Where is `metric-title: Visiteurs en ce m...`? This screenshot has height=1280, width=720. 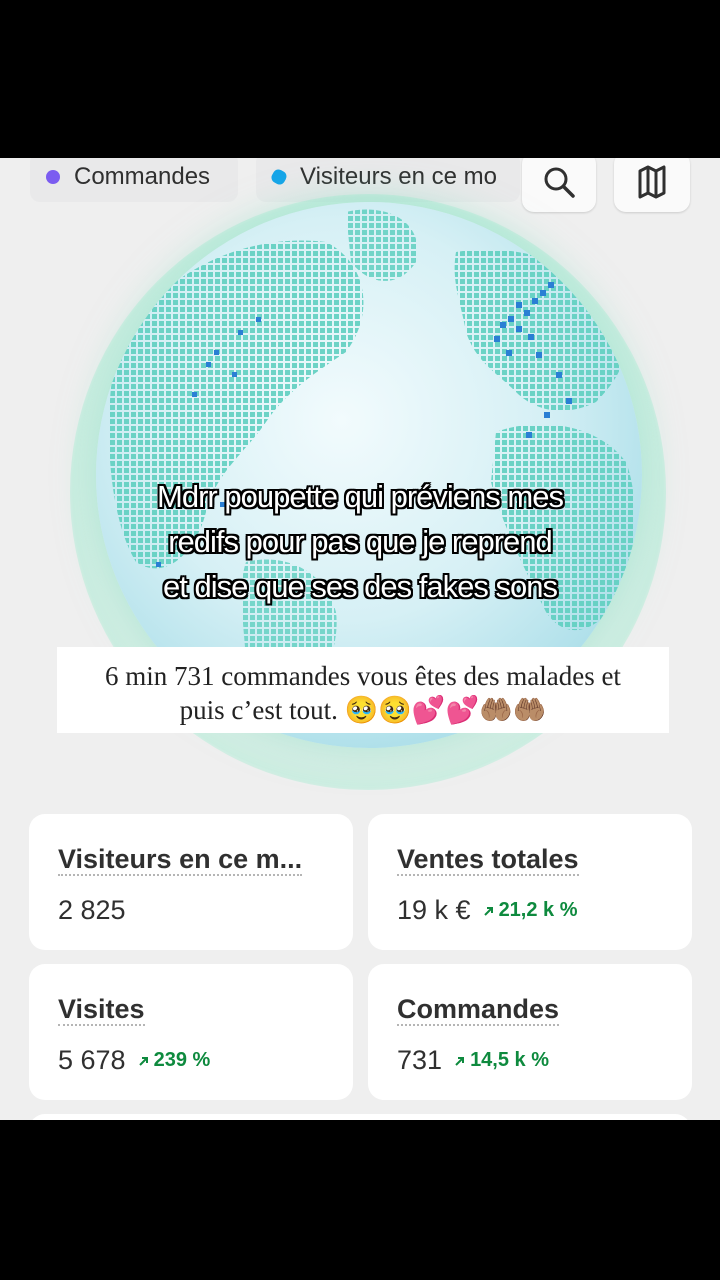
metric-title: Visiteurs en ce m... is located at coordinates (180, 860).